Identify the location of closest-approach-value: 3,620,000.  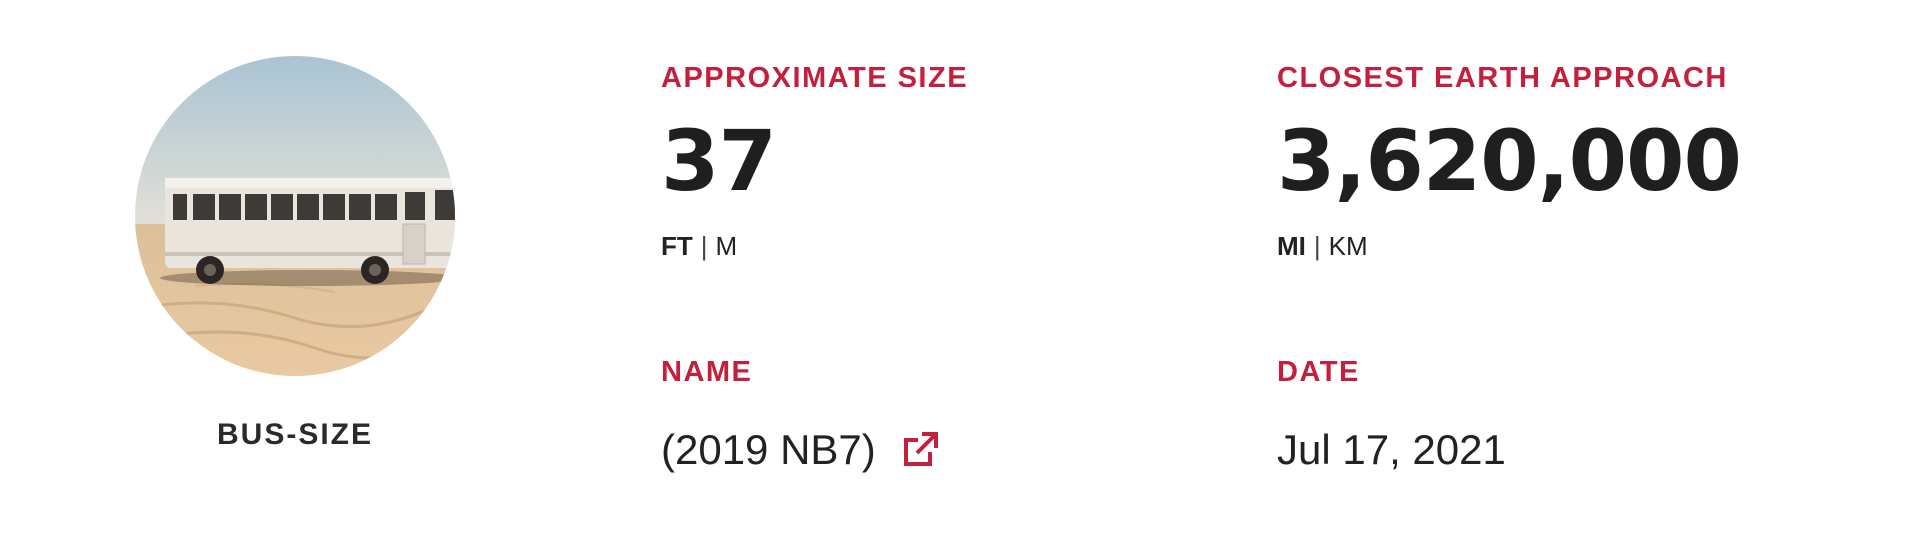
(1509, 161).